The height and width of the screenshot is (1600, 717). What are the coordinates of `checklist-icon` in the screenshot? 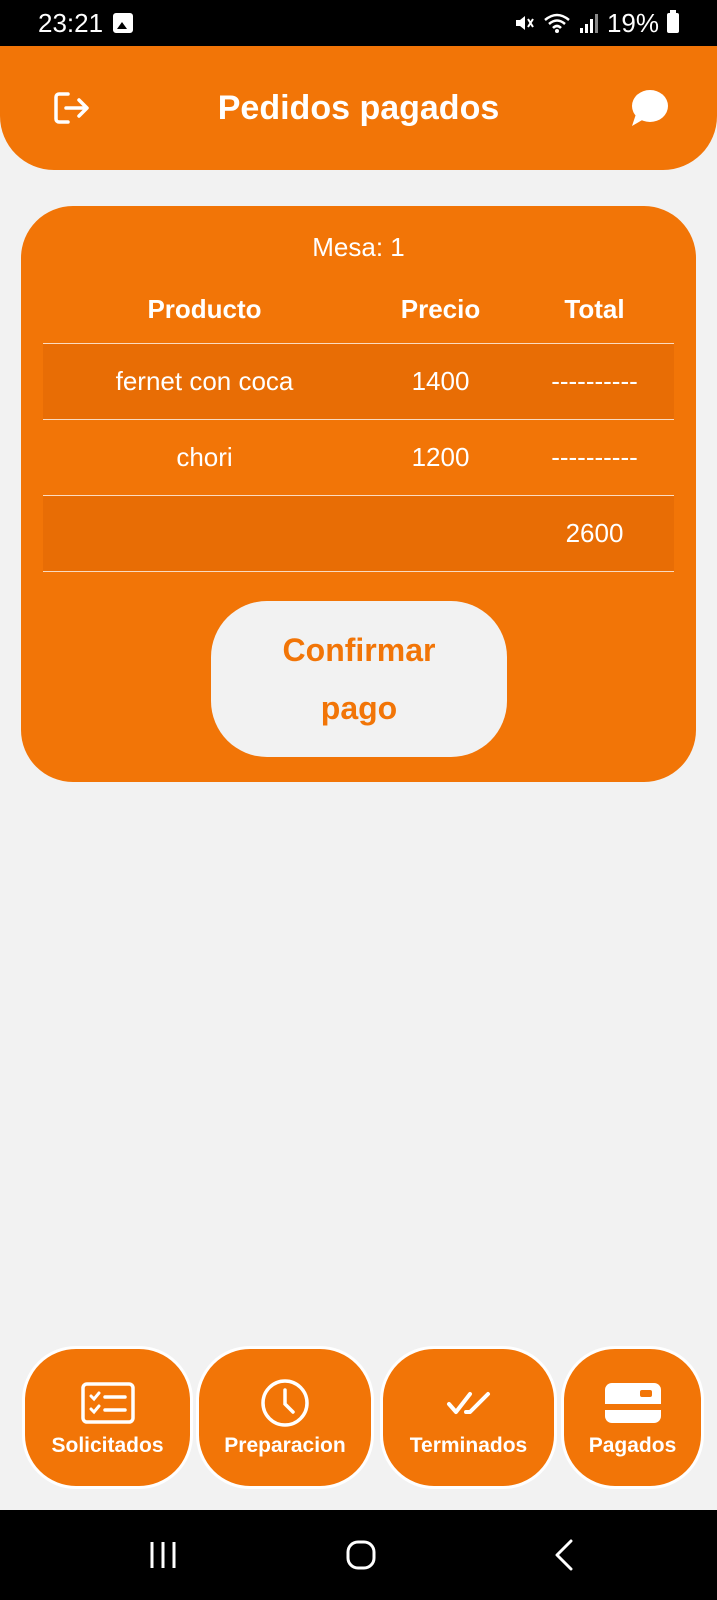 It's located at (107, 1402).